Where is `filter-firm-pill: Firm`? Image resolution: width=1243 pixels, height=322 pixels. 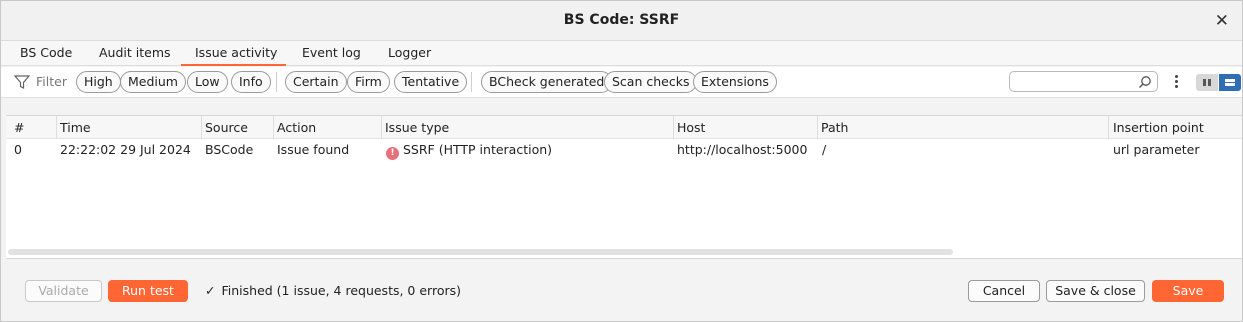
filter-firm-pill: Firm is located at coordinates (368, 82).